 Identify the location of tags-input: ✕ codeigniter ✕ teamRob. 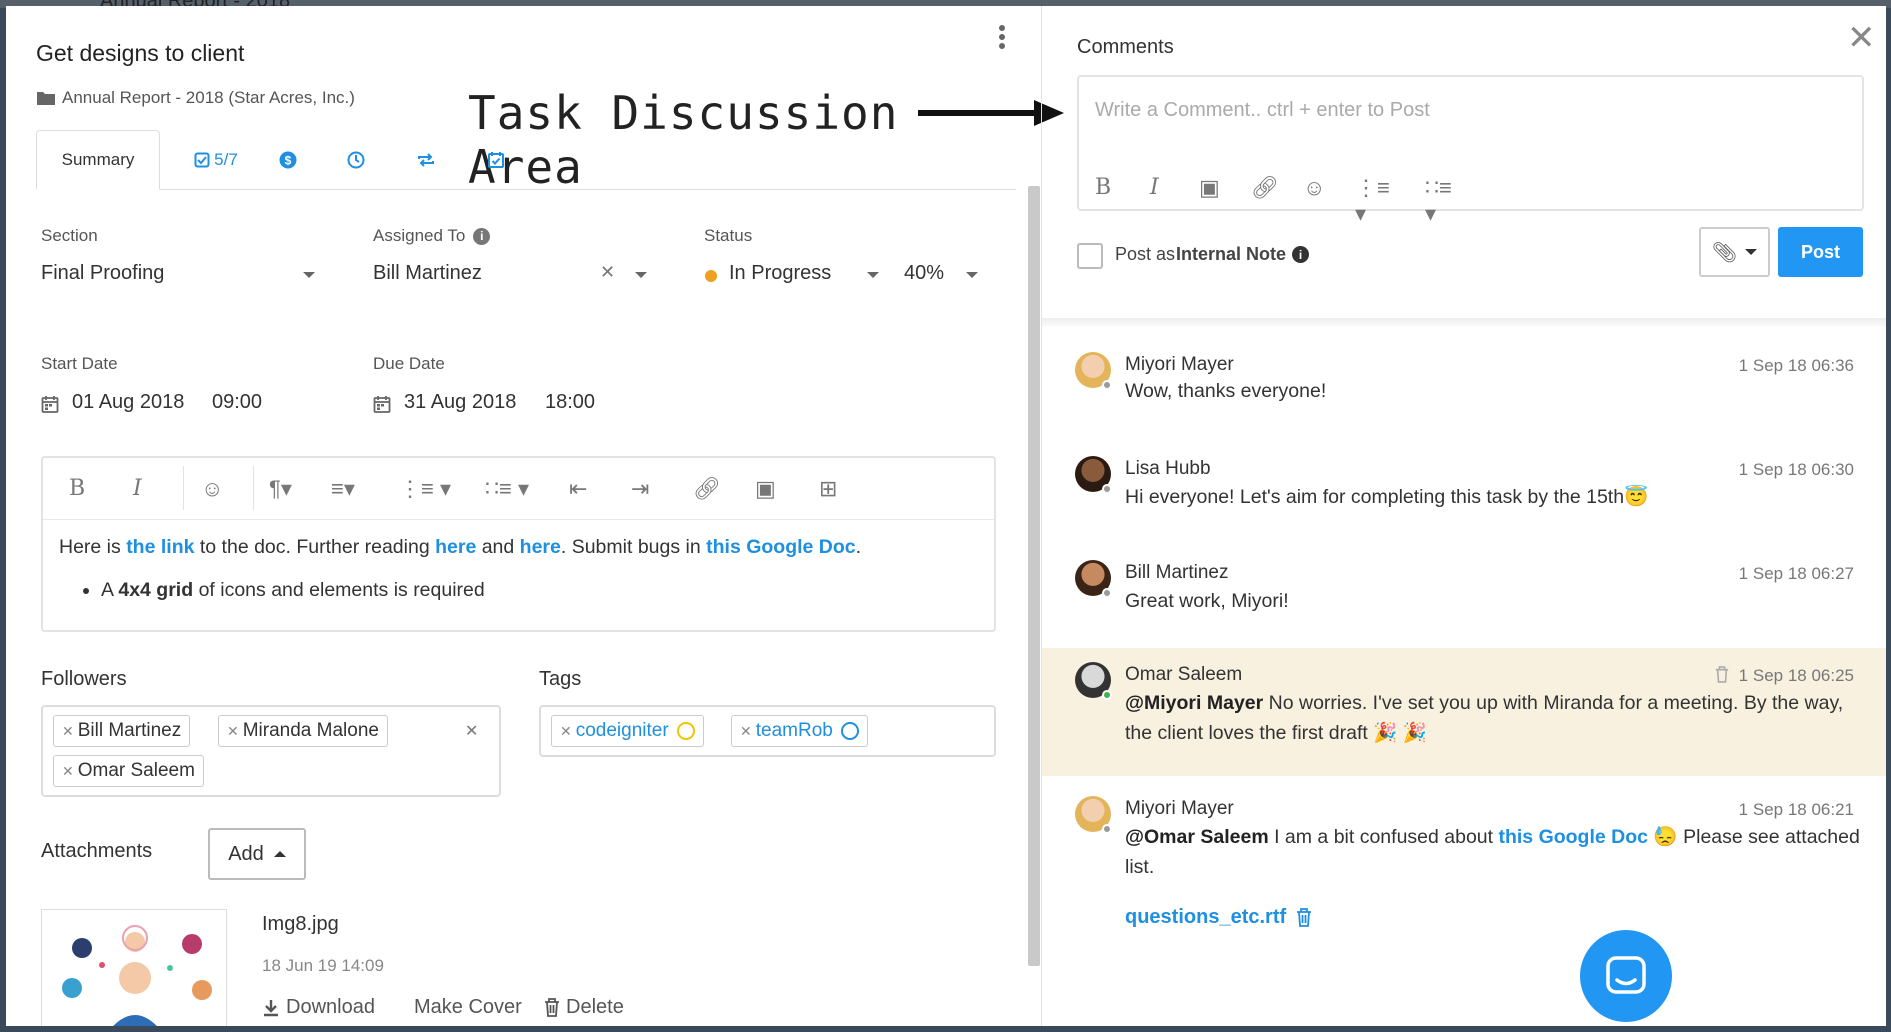
(767, 731).